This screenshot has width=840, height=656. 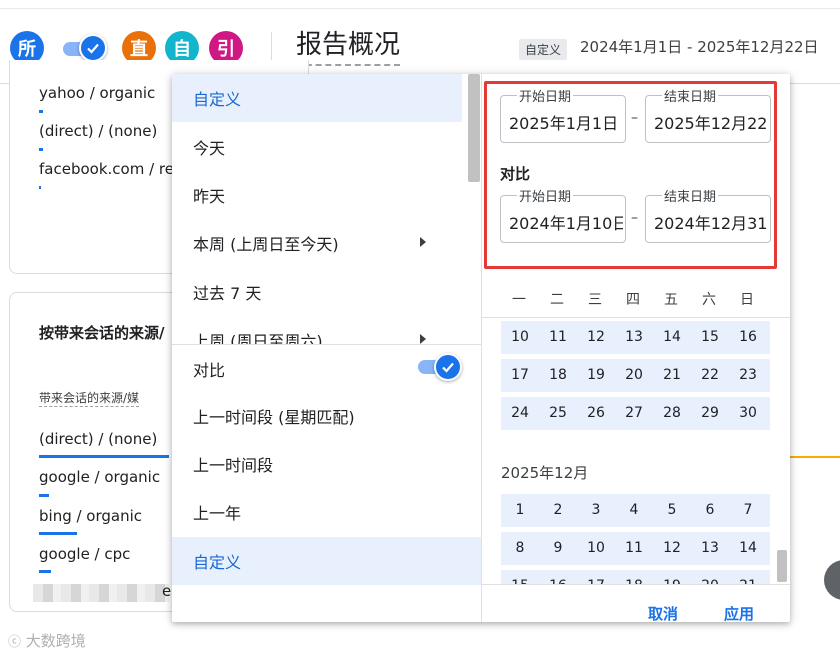 What do you see at coordinates (710, 413) in the screenshot?
I see `calendar-day: 29` at bounding box center [710, 413].